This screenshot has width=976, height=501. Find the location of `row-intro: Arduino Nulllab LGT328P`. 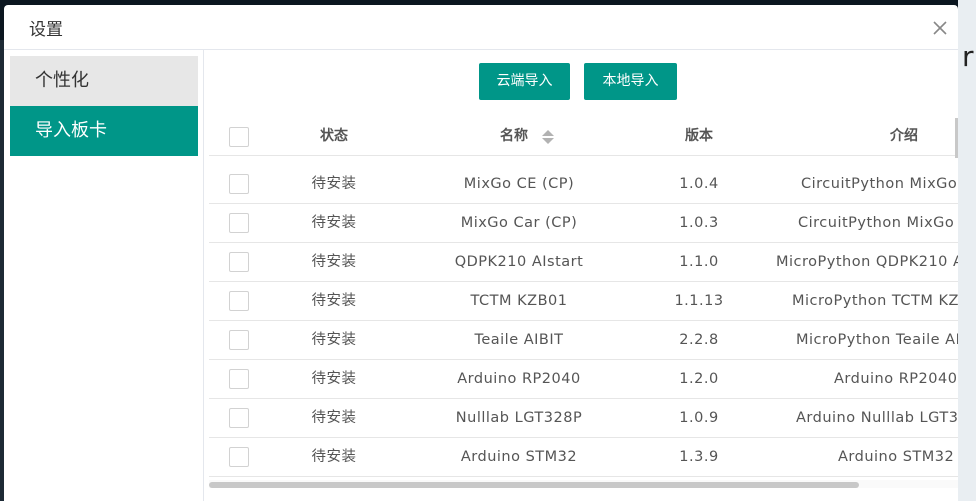

row-intro: Arduino Nulllab LGT328P is located at coordinates (877, 418).